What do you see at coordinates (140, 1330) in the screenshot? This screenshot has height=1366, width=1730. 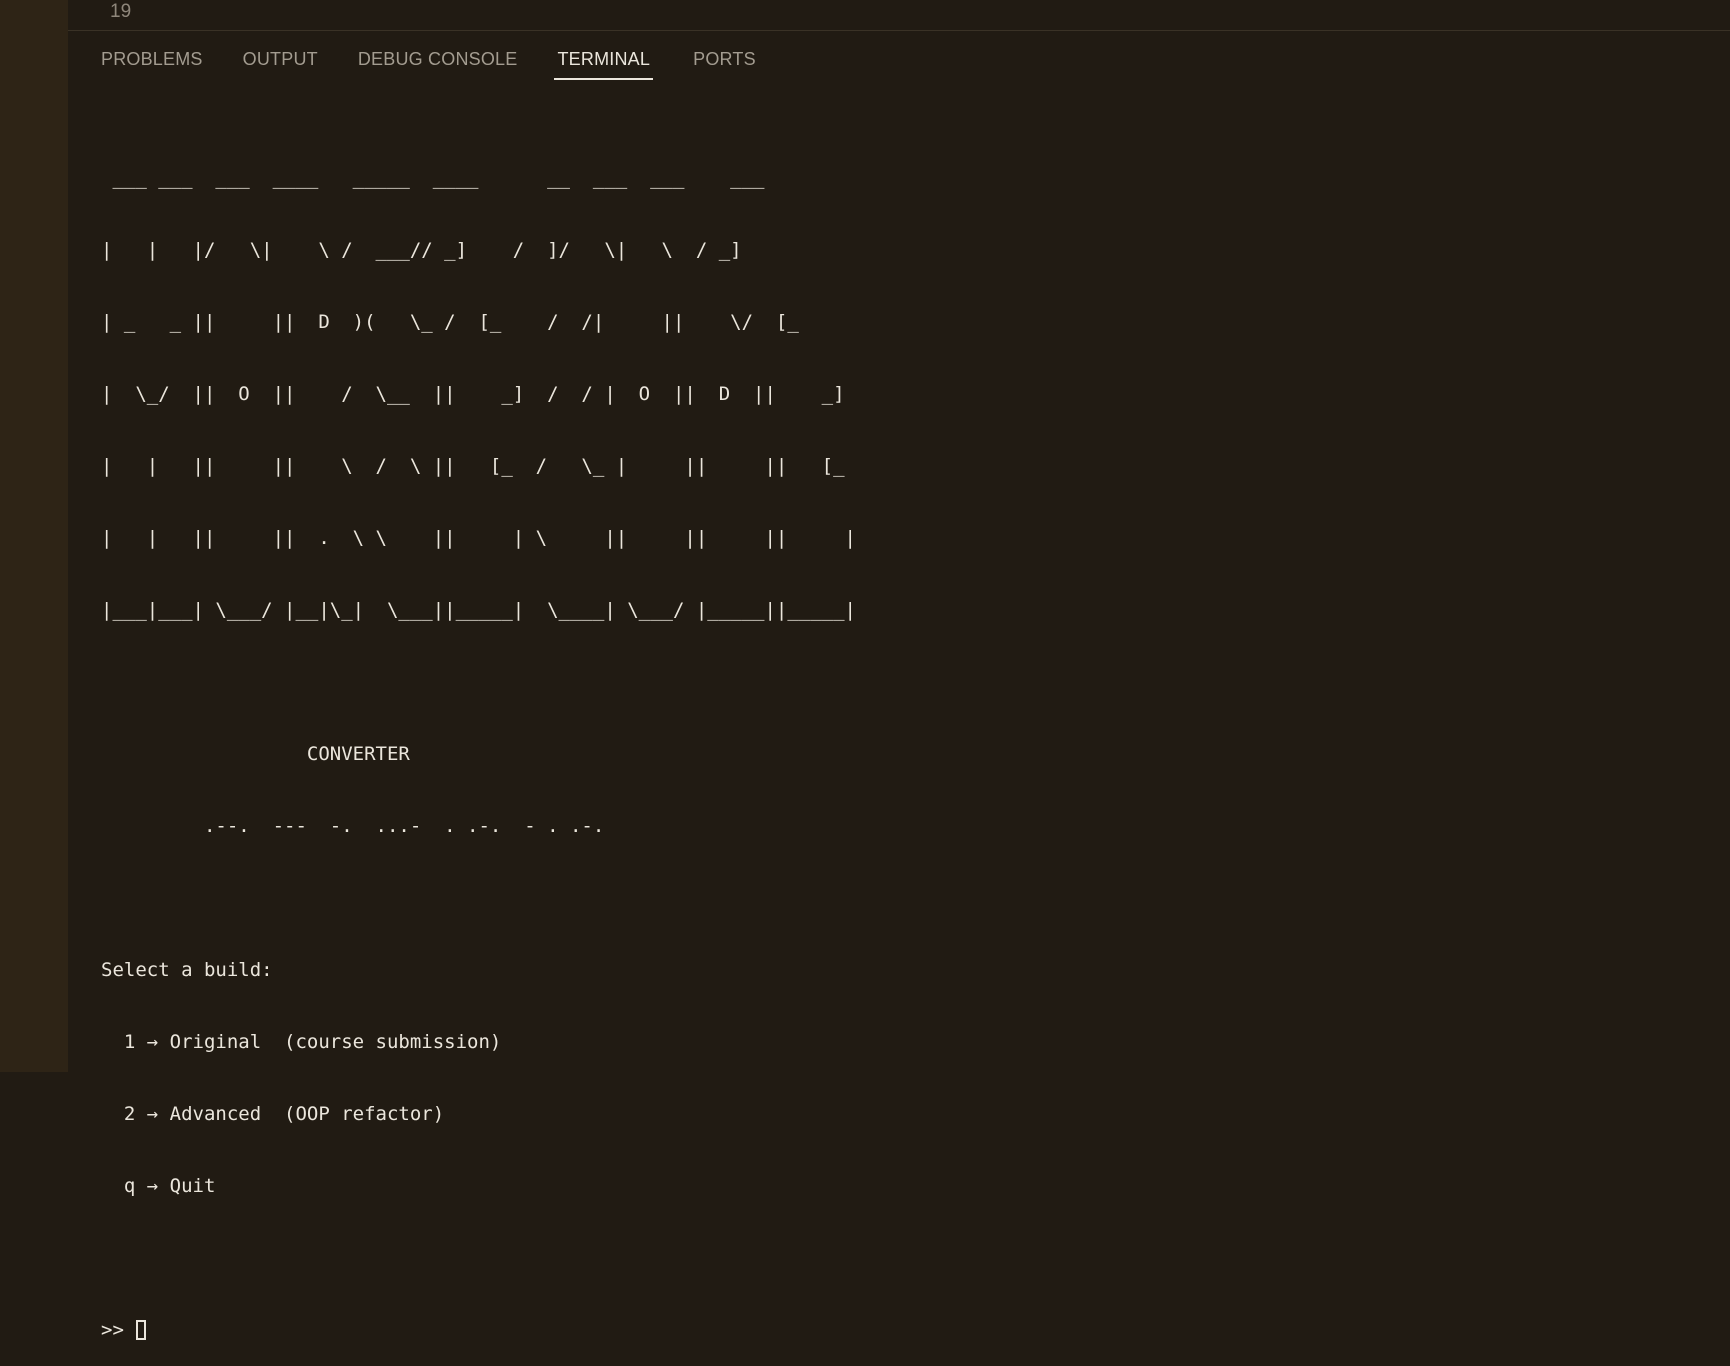 I see `terminal-cursor` at bounding box center [140, 1330].